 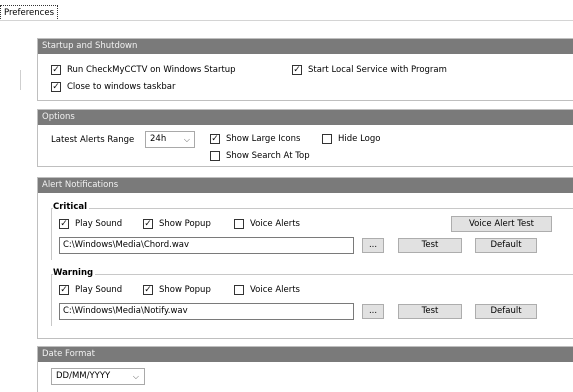 I want to click on warning-group-label: Warning, so click(x=74, y=273).